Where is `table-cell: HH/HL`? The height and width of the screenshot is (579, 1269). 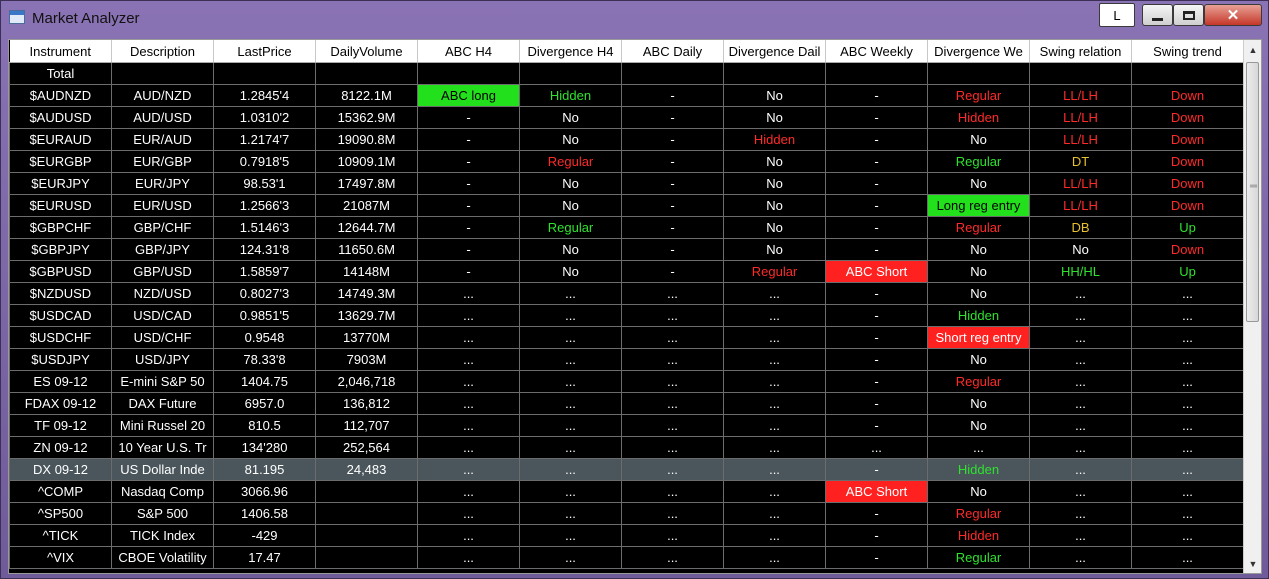
table-cell: HH/HL is located at coordinates (1080, 271).